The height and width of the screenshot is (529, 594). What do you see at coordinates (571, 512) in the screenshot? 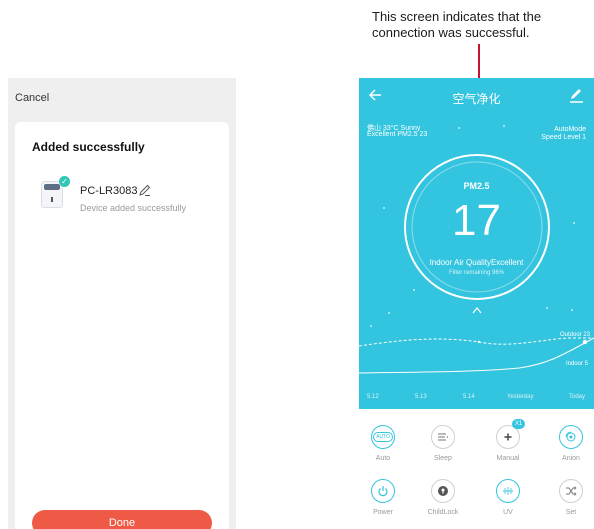
I see `control-label: Set` at bounding box center [571, 512].